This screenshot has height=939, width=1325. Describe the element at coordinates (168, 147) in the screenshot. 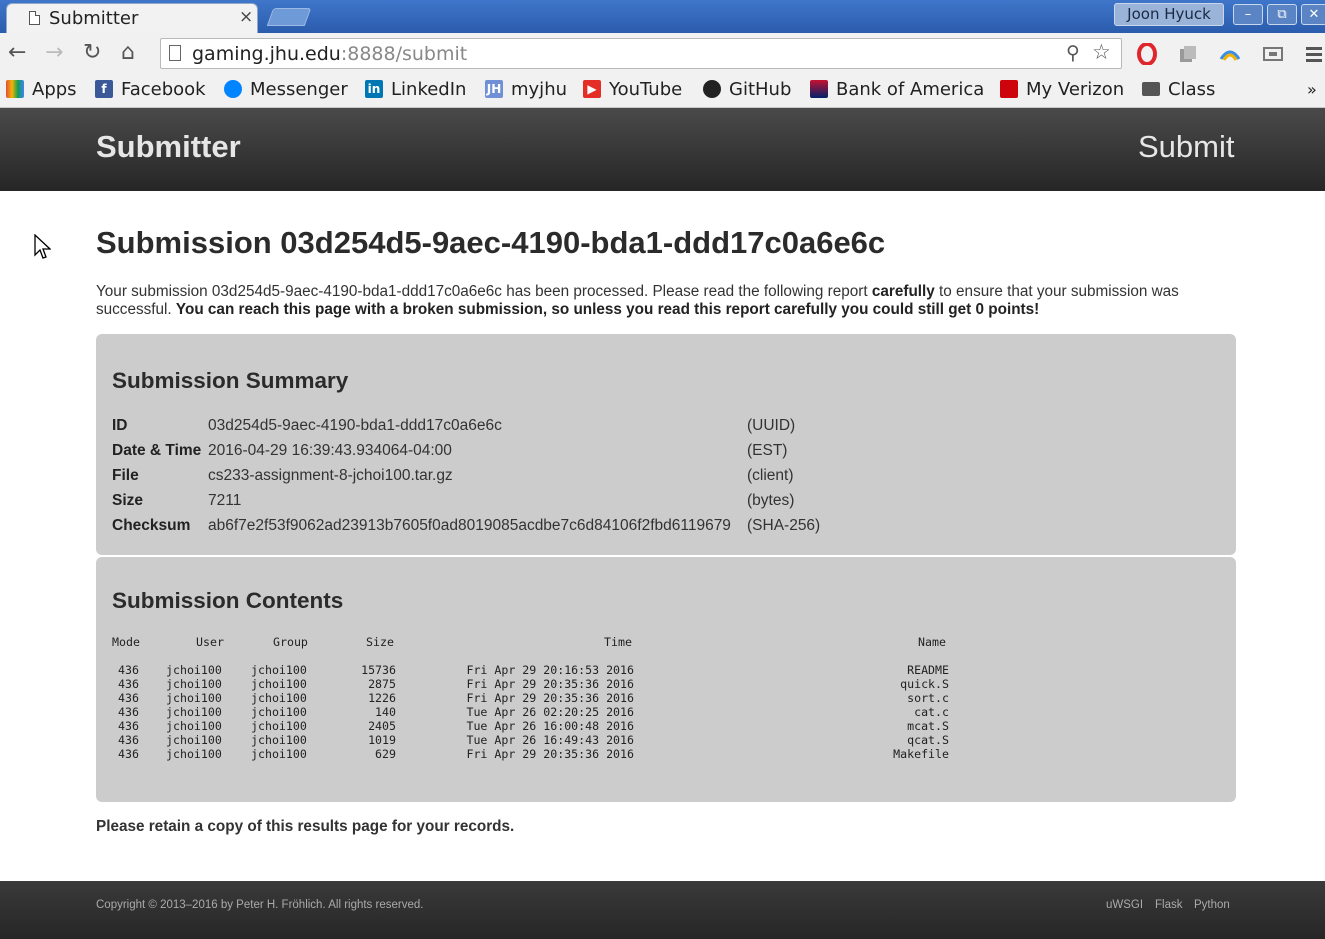

I see `site-brand: Submitter` at that location.